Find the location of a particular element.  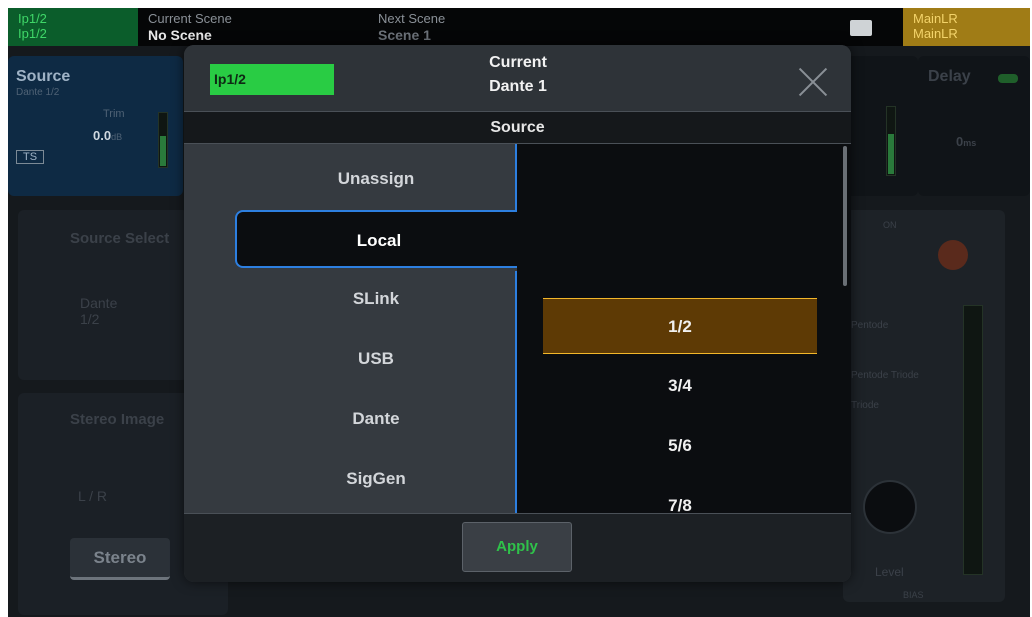

stereo-button: Stereo is located at coordinates (120, 559).